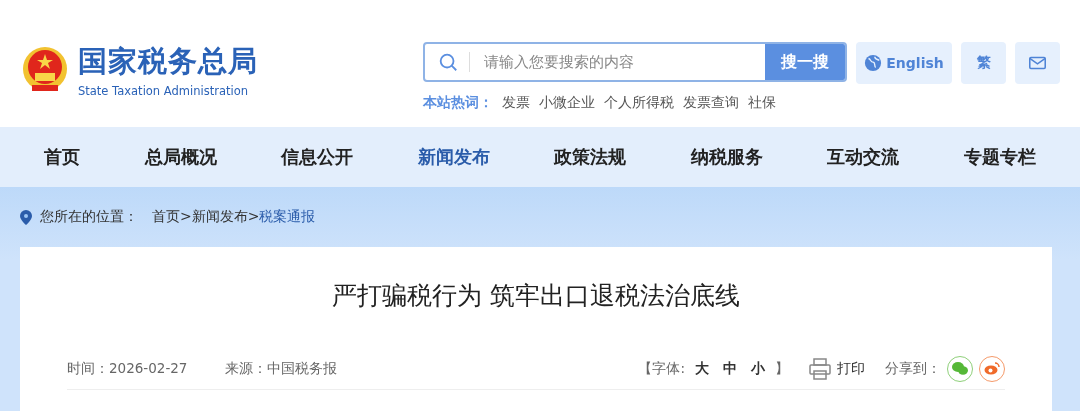 This screenshot has width=1080, height=411. I want to click on font-size-link: 大, so click(702, 368).